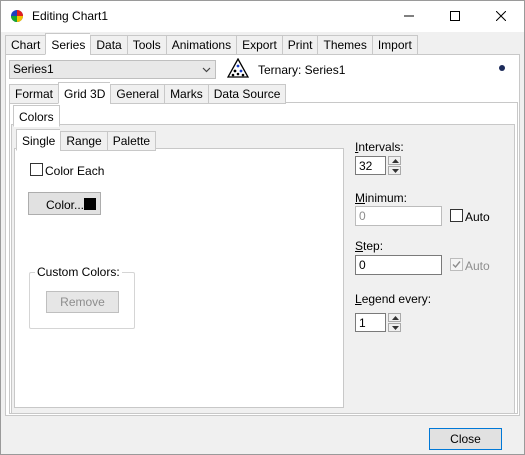 This screenshot has height=455, width=525. What do you see at coordinates (477, 266) in the screenshot?
I see `step-auto-label: Auto` at bounding box center [477, 266].